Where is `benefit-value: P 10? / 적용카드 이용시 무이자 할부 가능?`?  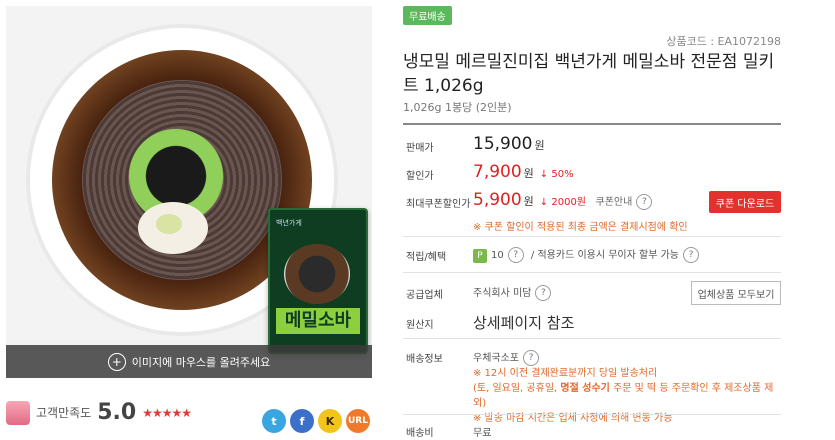
benefit-value: P 10? / 적용카드 이용시 무이자 할부 가능? is located at coordinates (586, 254).